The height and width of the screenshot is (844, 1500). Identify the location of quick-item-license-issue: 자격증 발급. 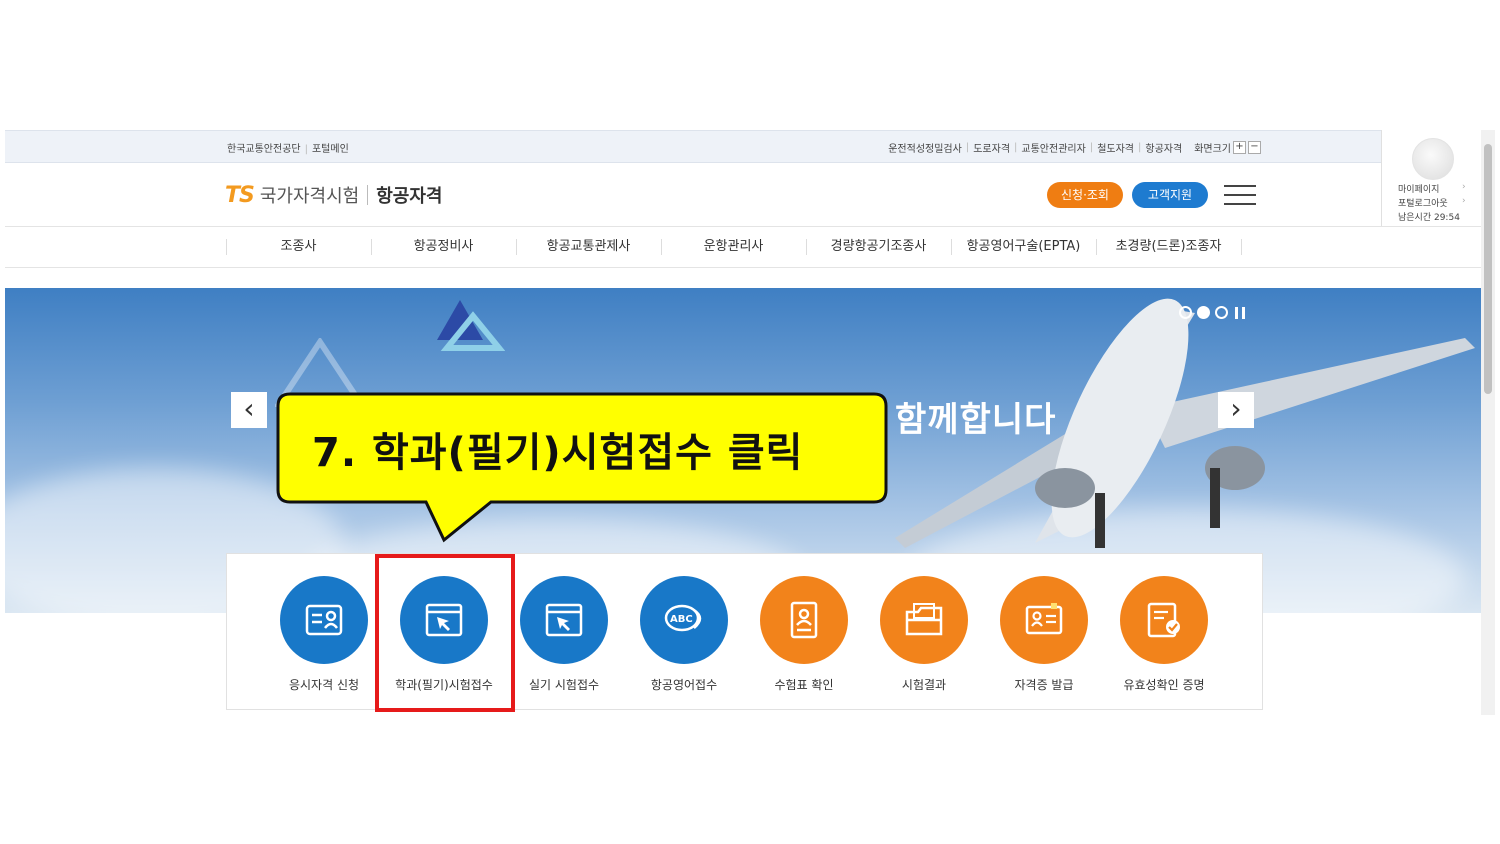
(1044, 634).